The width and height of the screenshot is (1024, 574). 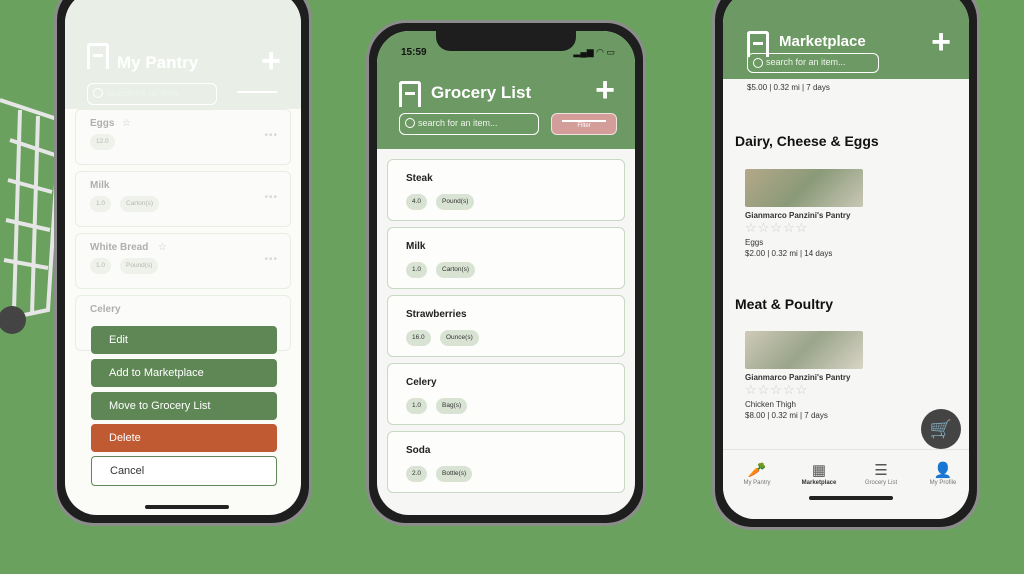 I want to click on item-name: Eggs, so click(x=102, y=123).